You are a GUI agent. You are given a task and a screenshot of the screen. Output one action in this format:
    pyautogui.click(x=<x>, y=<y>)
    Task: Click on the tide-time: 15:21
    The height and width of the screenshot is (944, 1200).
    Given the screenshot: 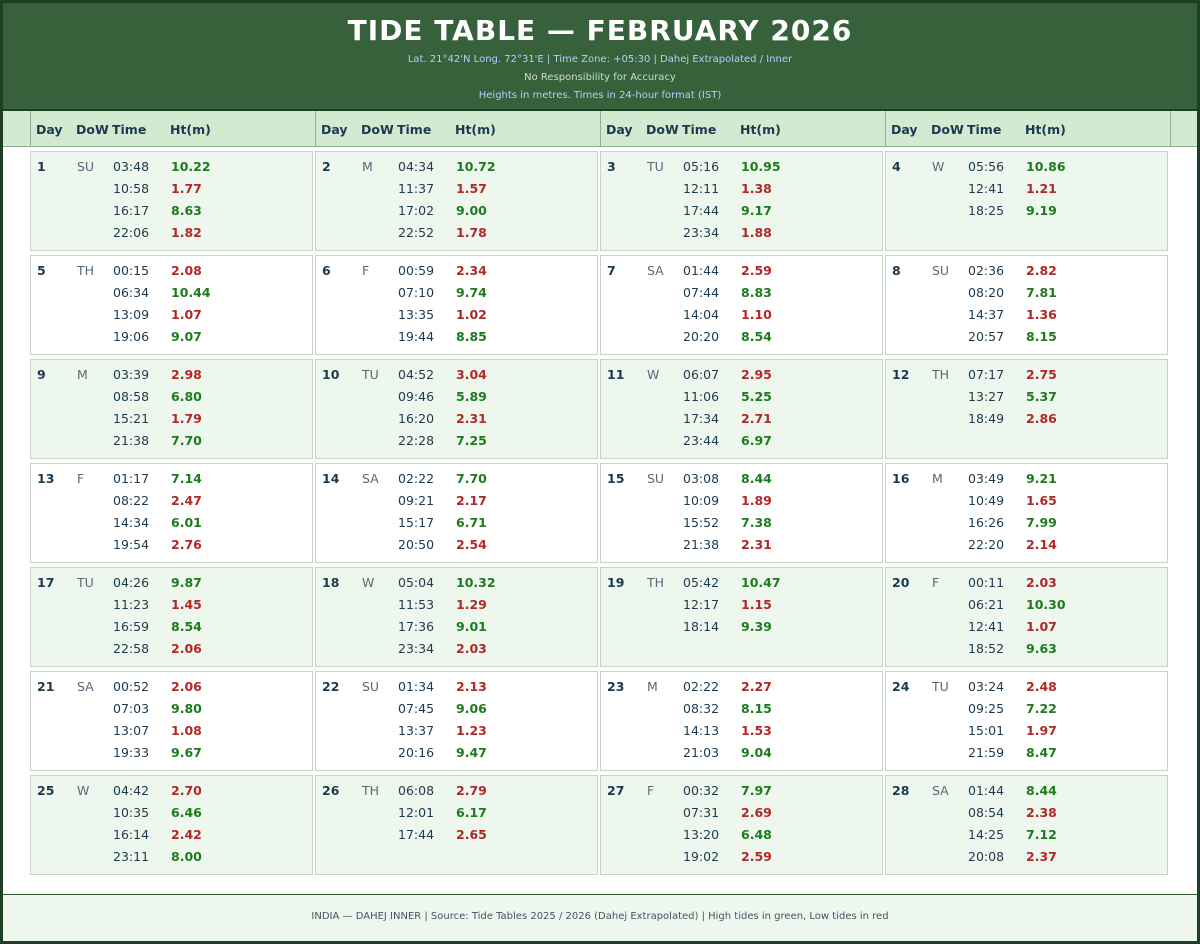 What is the action you would take?
    pyautogui.click(x=131, y=418)
    